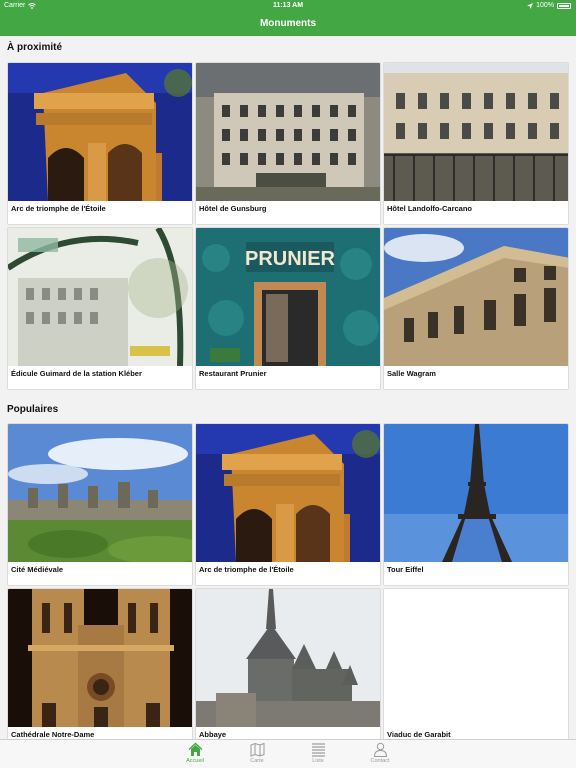  Describe the element at coordinates (35, 47) in the screenshot. I see `section-title-nearby: À proximité` at that location.